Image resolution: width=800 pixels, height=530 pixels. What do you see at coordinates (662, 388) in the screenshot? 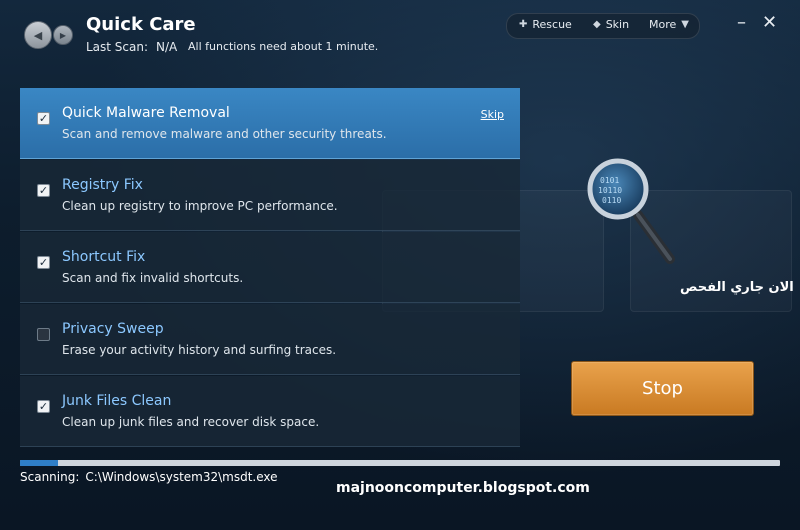
I see `stop-button: Stop` at bounding box center [662, 388].